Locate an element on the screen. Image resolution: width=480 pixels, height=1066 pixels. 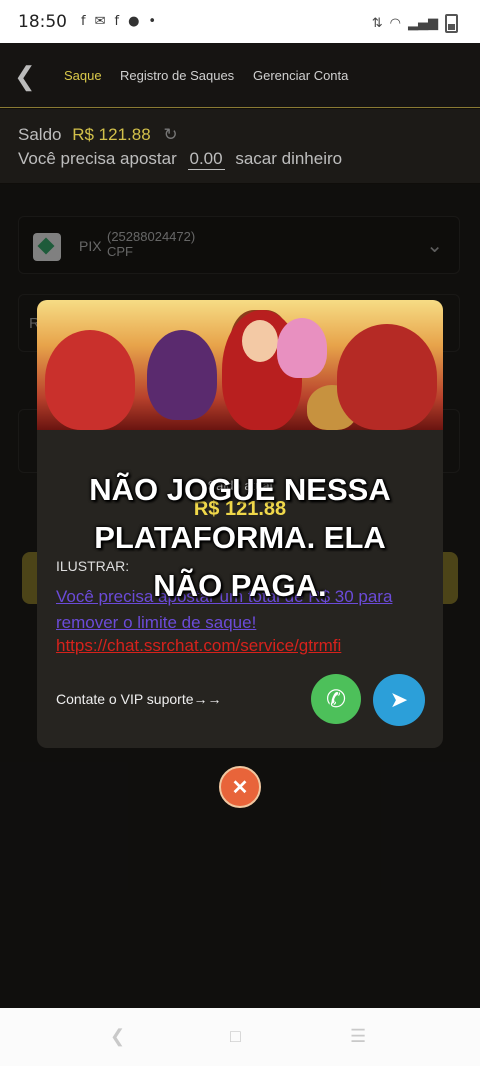
status-time: 18:50 is located at coordinates (42, 21).